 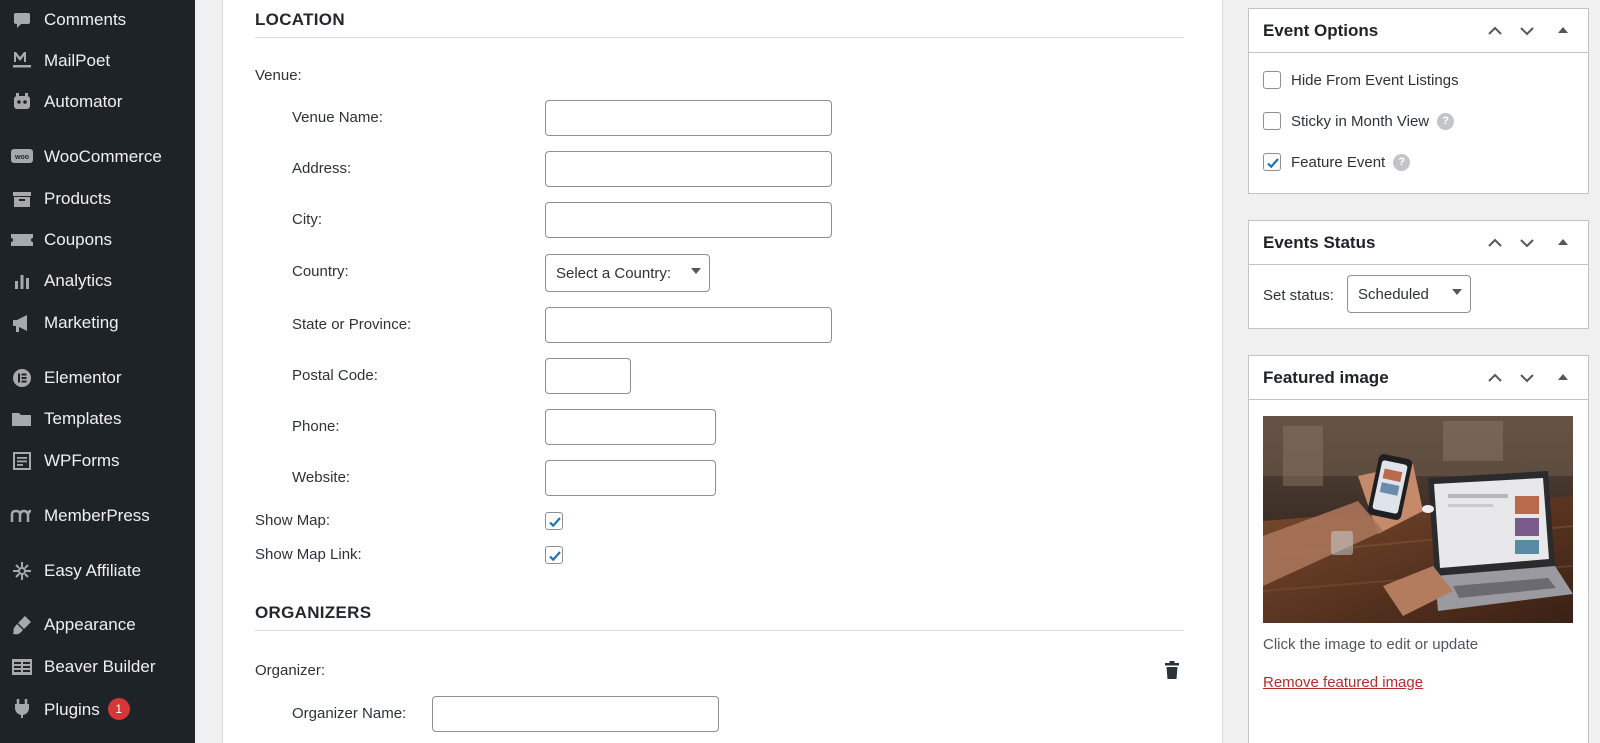 I want to click on sticky-month-view-option: Sticky in Month View ?, so click(x=1359, y=121).